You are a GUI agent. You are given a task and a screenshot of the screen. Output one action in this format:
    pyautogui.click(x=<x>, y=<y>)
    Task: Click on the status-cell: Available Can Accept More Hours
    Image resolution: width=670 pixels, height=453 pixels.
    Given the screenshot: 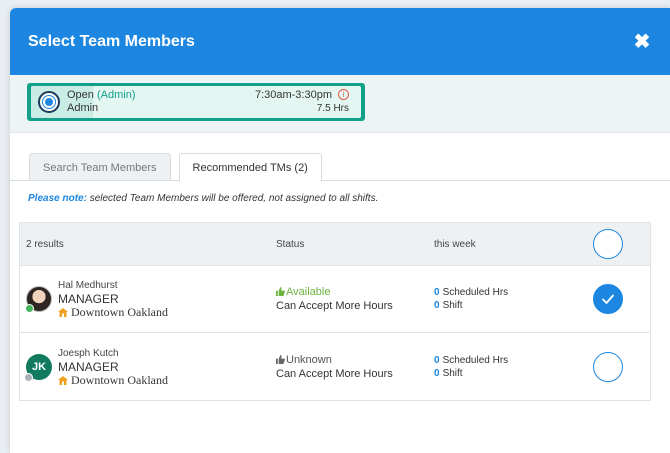 What is the action you would take?
    pyautogui.click(x=334, y=299)
    